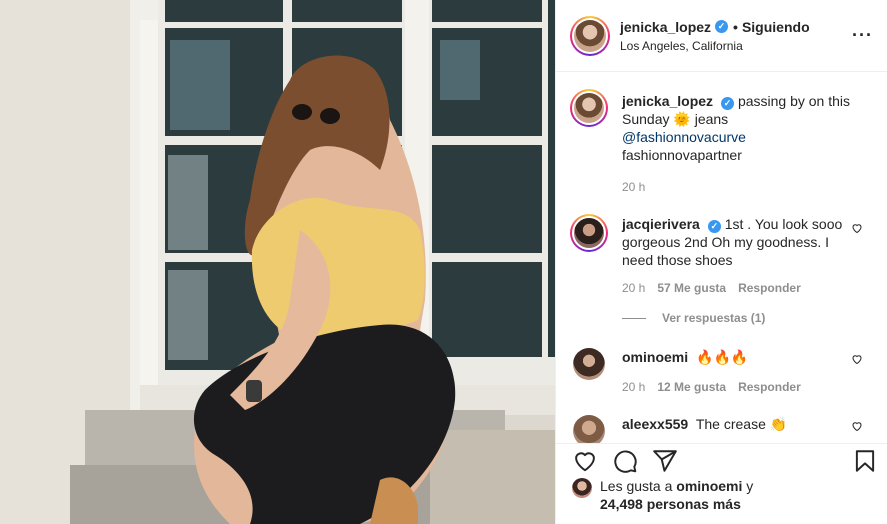  Describe the element at coordinates (741, 424) in the screenshot. I see `comment-text: The crease 👏` at that location.